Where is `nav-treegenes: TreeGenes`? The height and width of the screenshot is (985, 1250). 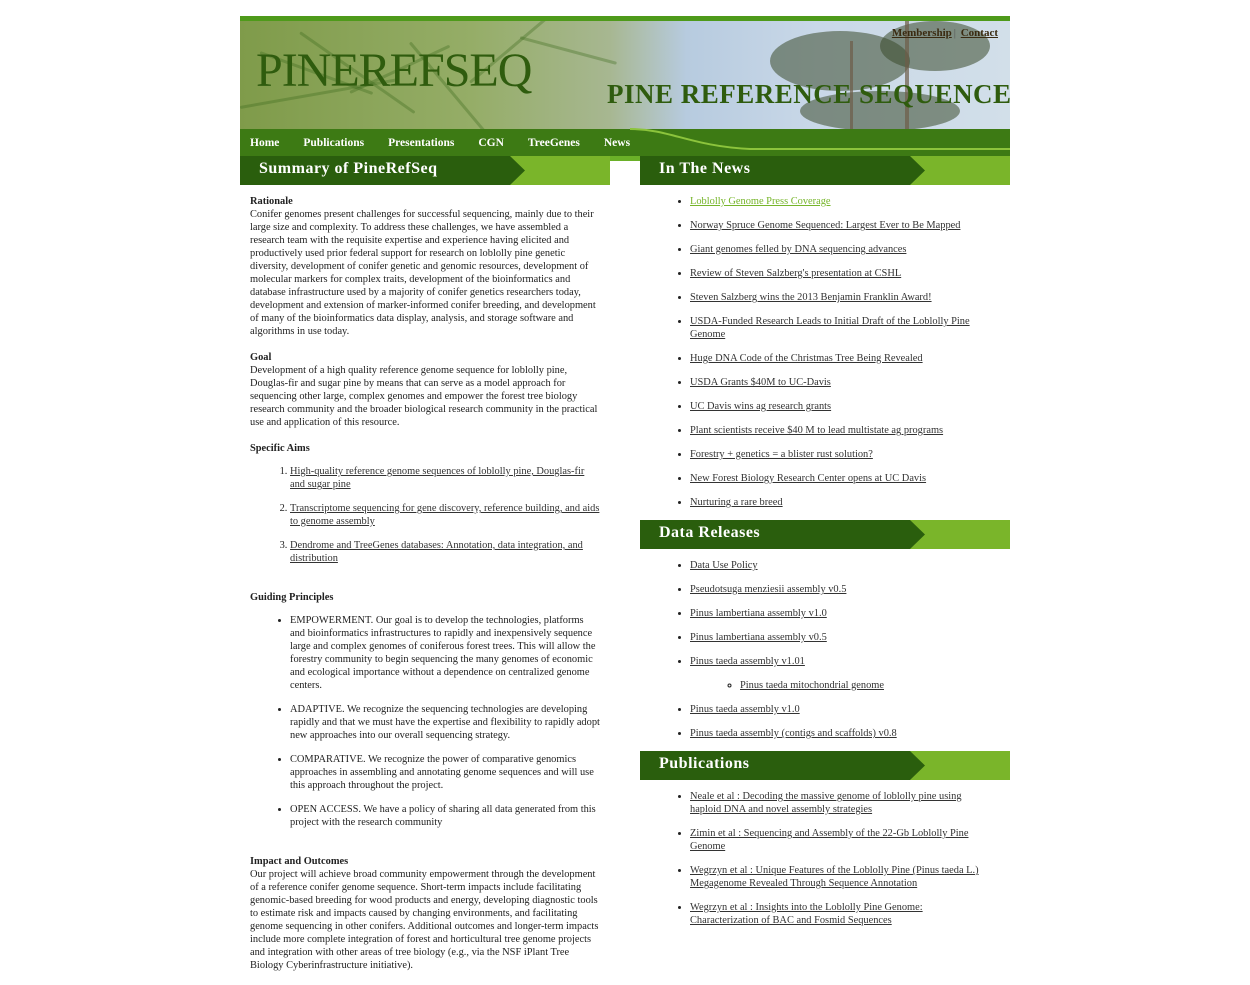
nav-treegenes: TreeGenes is located at coordinates (554, 143).